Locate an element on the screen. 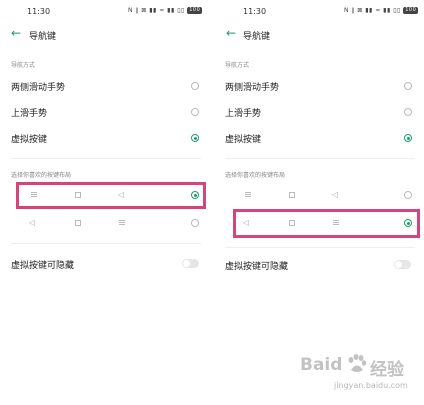 The width and height of the screenshot is (424, 405). watermark-brand-suffix: 经验 is located at coordinates (387, 370).